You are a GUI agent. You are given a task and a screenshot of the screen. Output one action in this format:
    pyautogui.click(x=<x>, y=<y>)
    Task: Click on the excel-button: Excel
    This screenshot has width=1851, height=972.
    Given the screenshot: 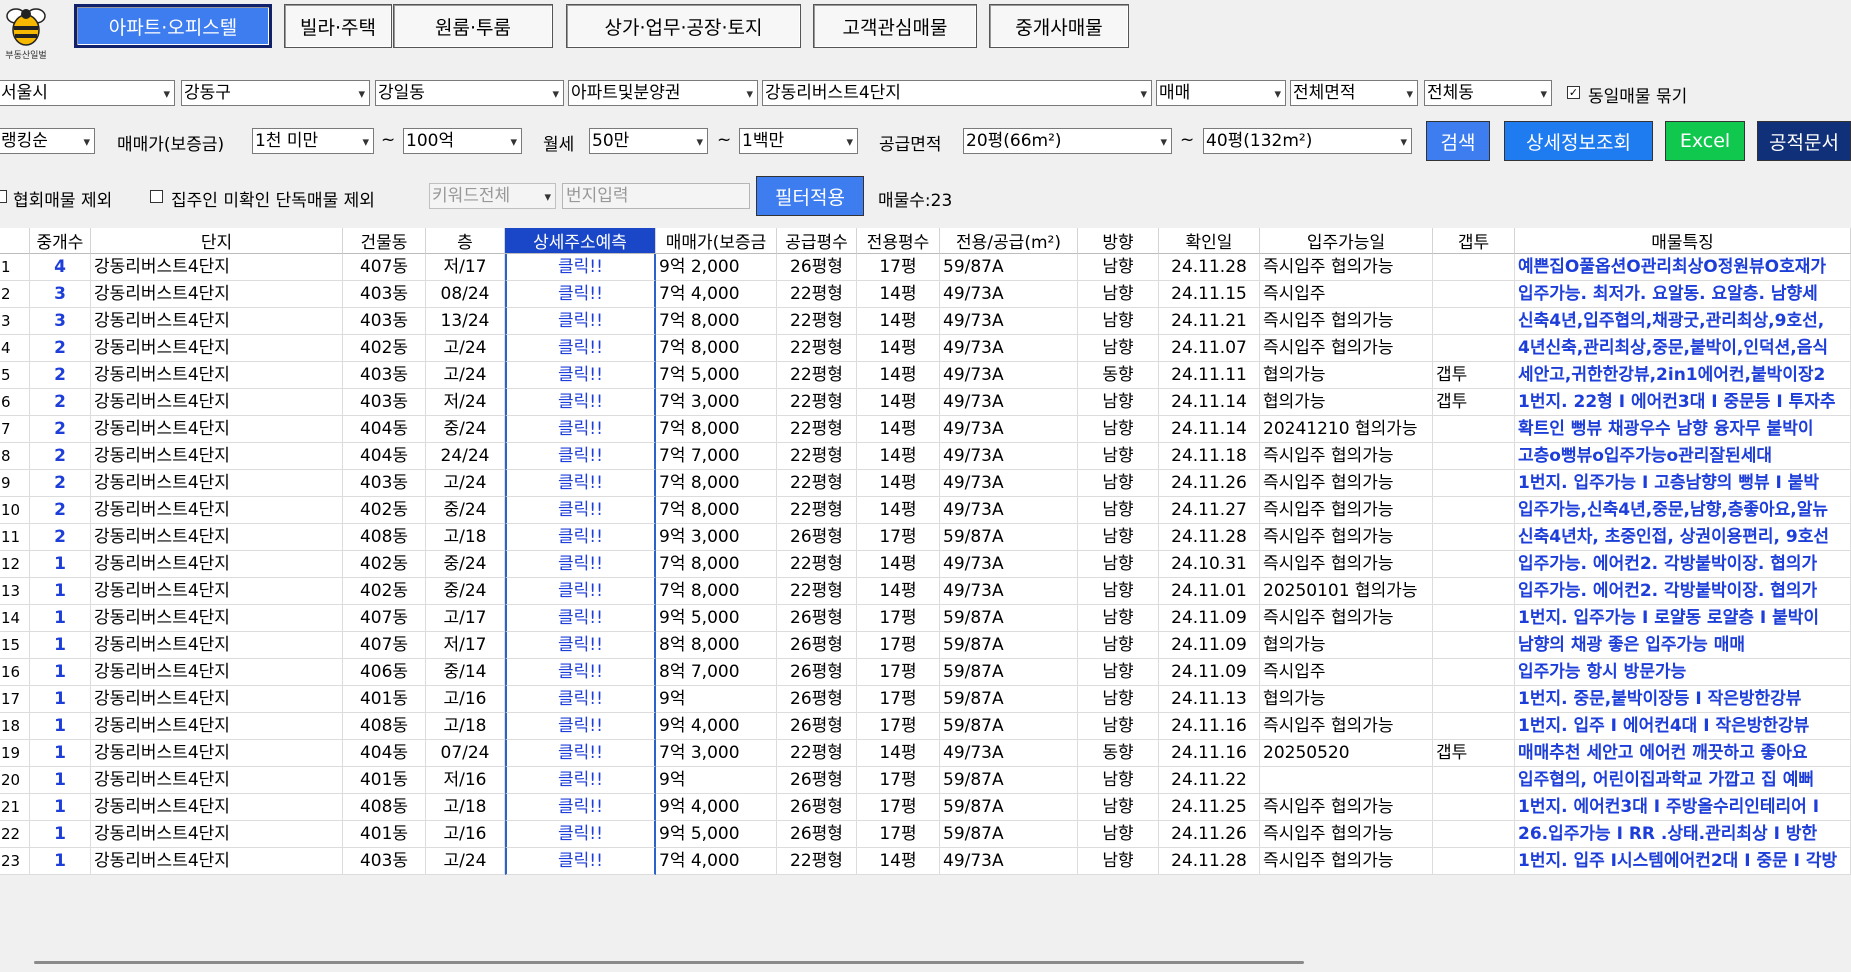 What is the action you would take?
    pyautogui.click(x=1705, y=141)
    